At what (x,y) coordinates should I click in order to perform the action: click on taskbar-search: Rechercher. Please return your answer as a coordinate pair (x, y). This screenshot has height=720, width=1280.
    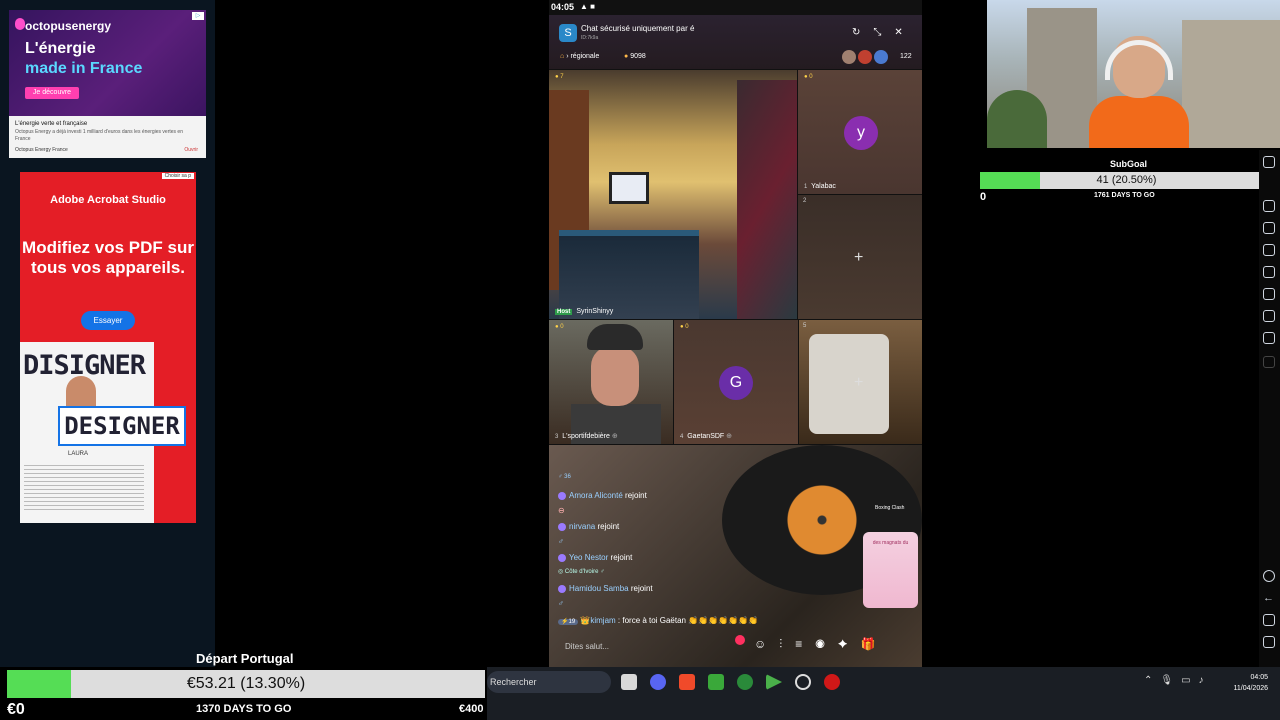
    Looking at the image, I should click on (549, 682).